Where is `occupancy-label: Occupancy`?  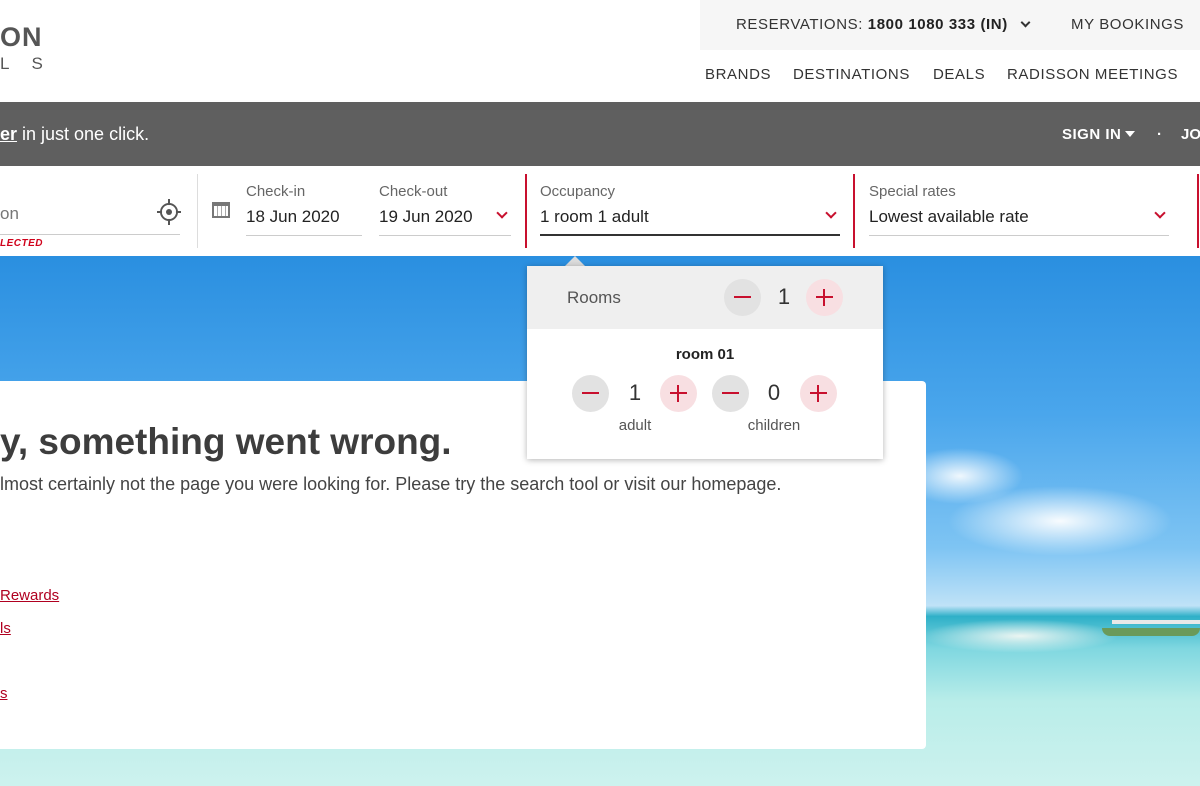
occupancy-label: Occupancy is located at coordinates (578, 191).